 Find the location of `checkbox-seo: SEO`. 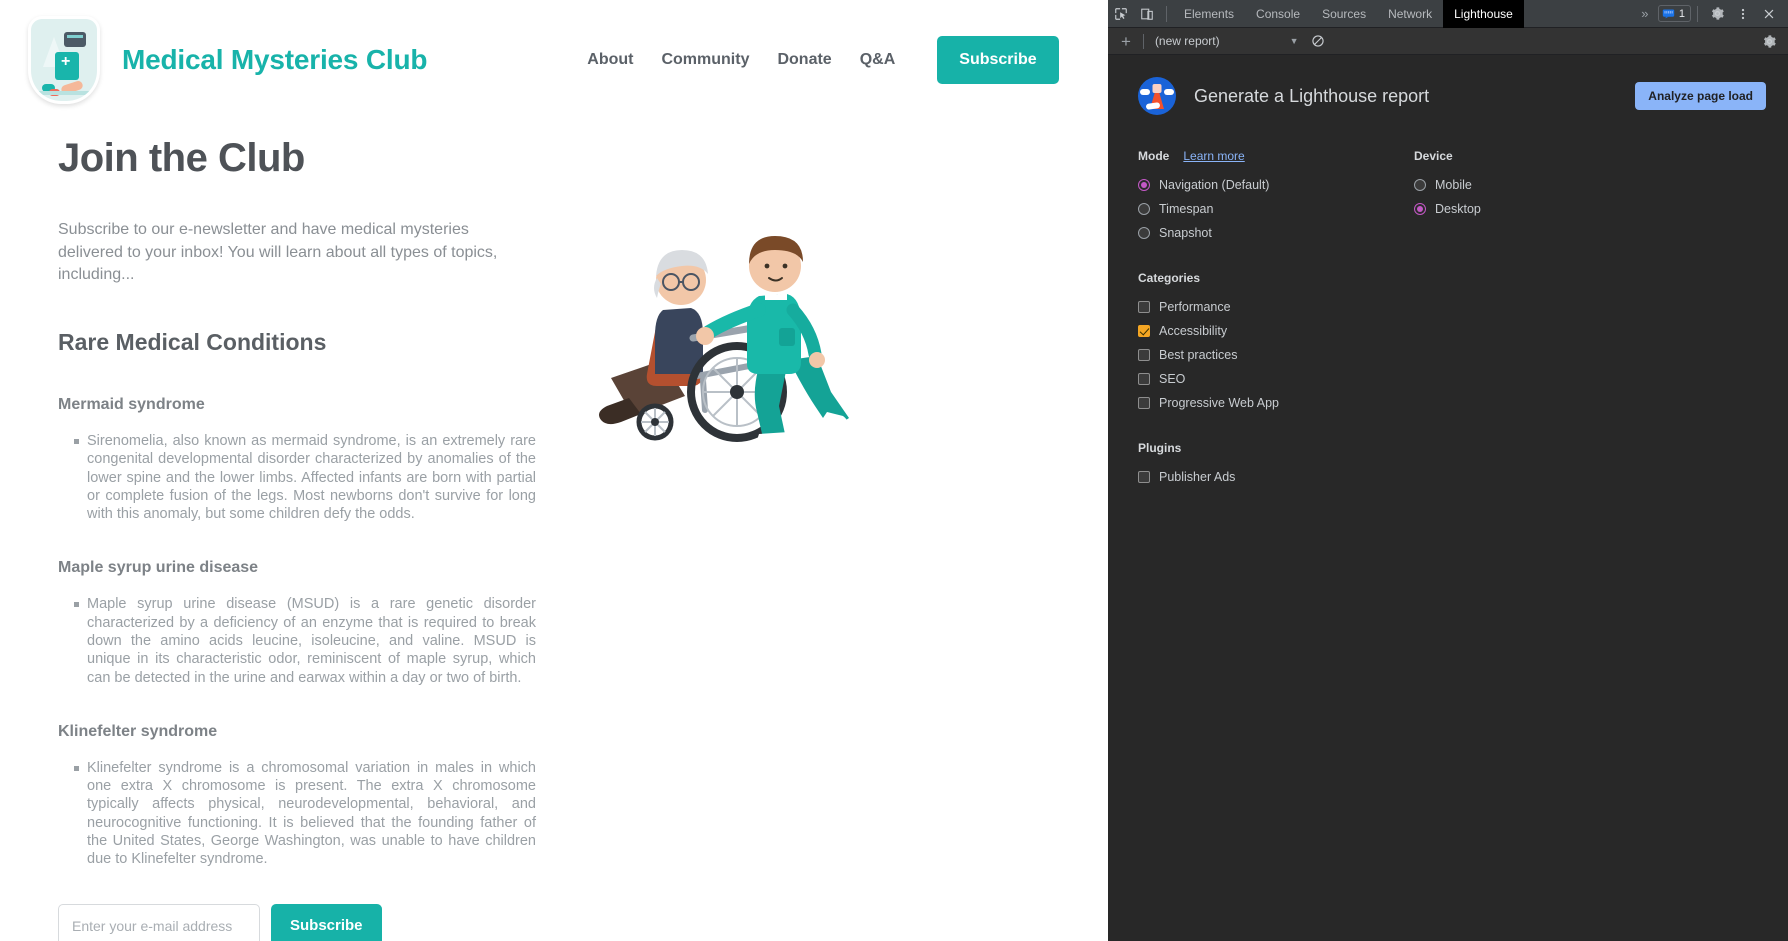

checkbox-seo: SEO is located at coordinates (1463, 379).